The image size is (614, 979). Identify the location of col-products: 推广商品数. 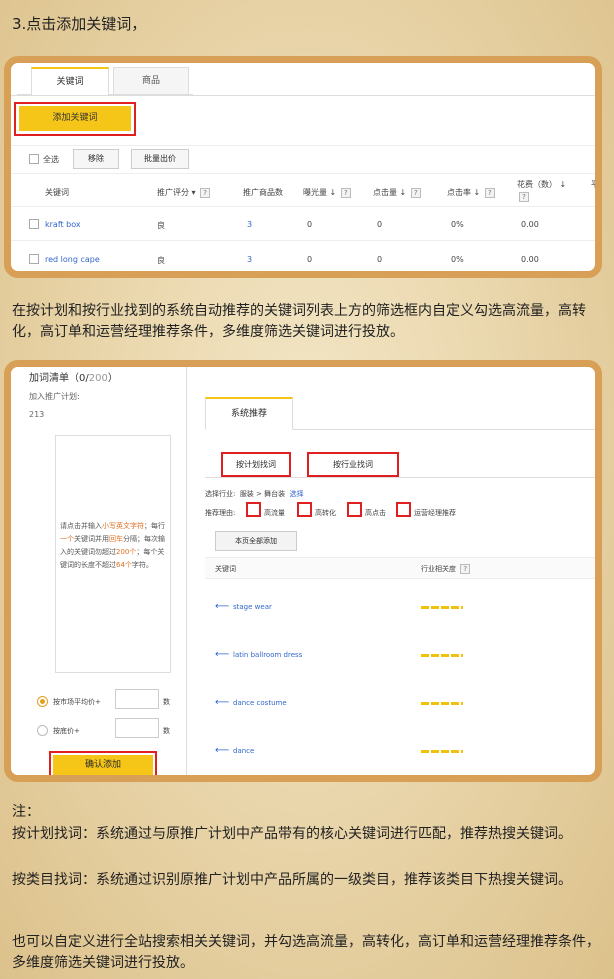
(263, 192).